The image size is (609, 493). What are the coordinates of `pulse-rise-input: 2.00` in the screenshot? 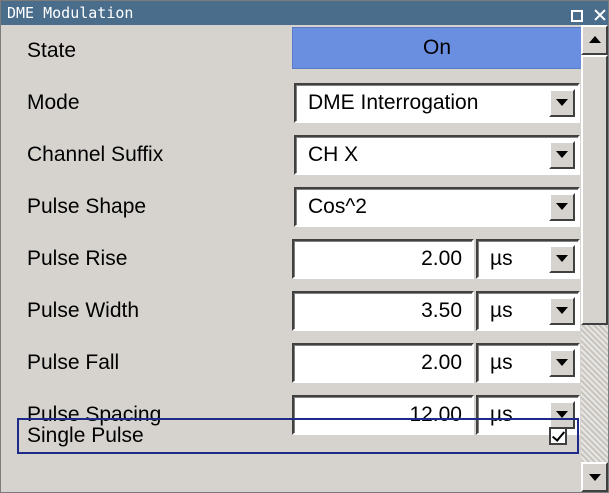 It's located at (383, 259).